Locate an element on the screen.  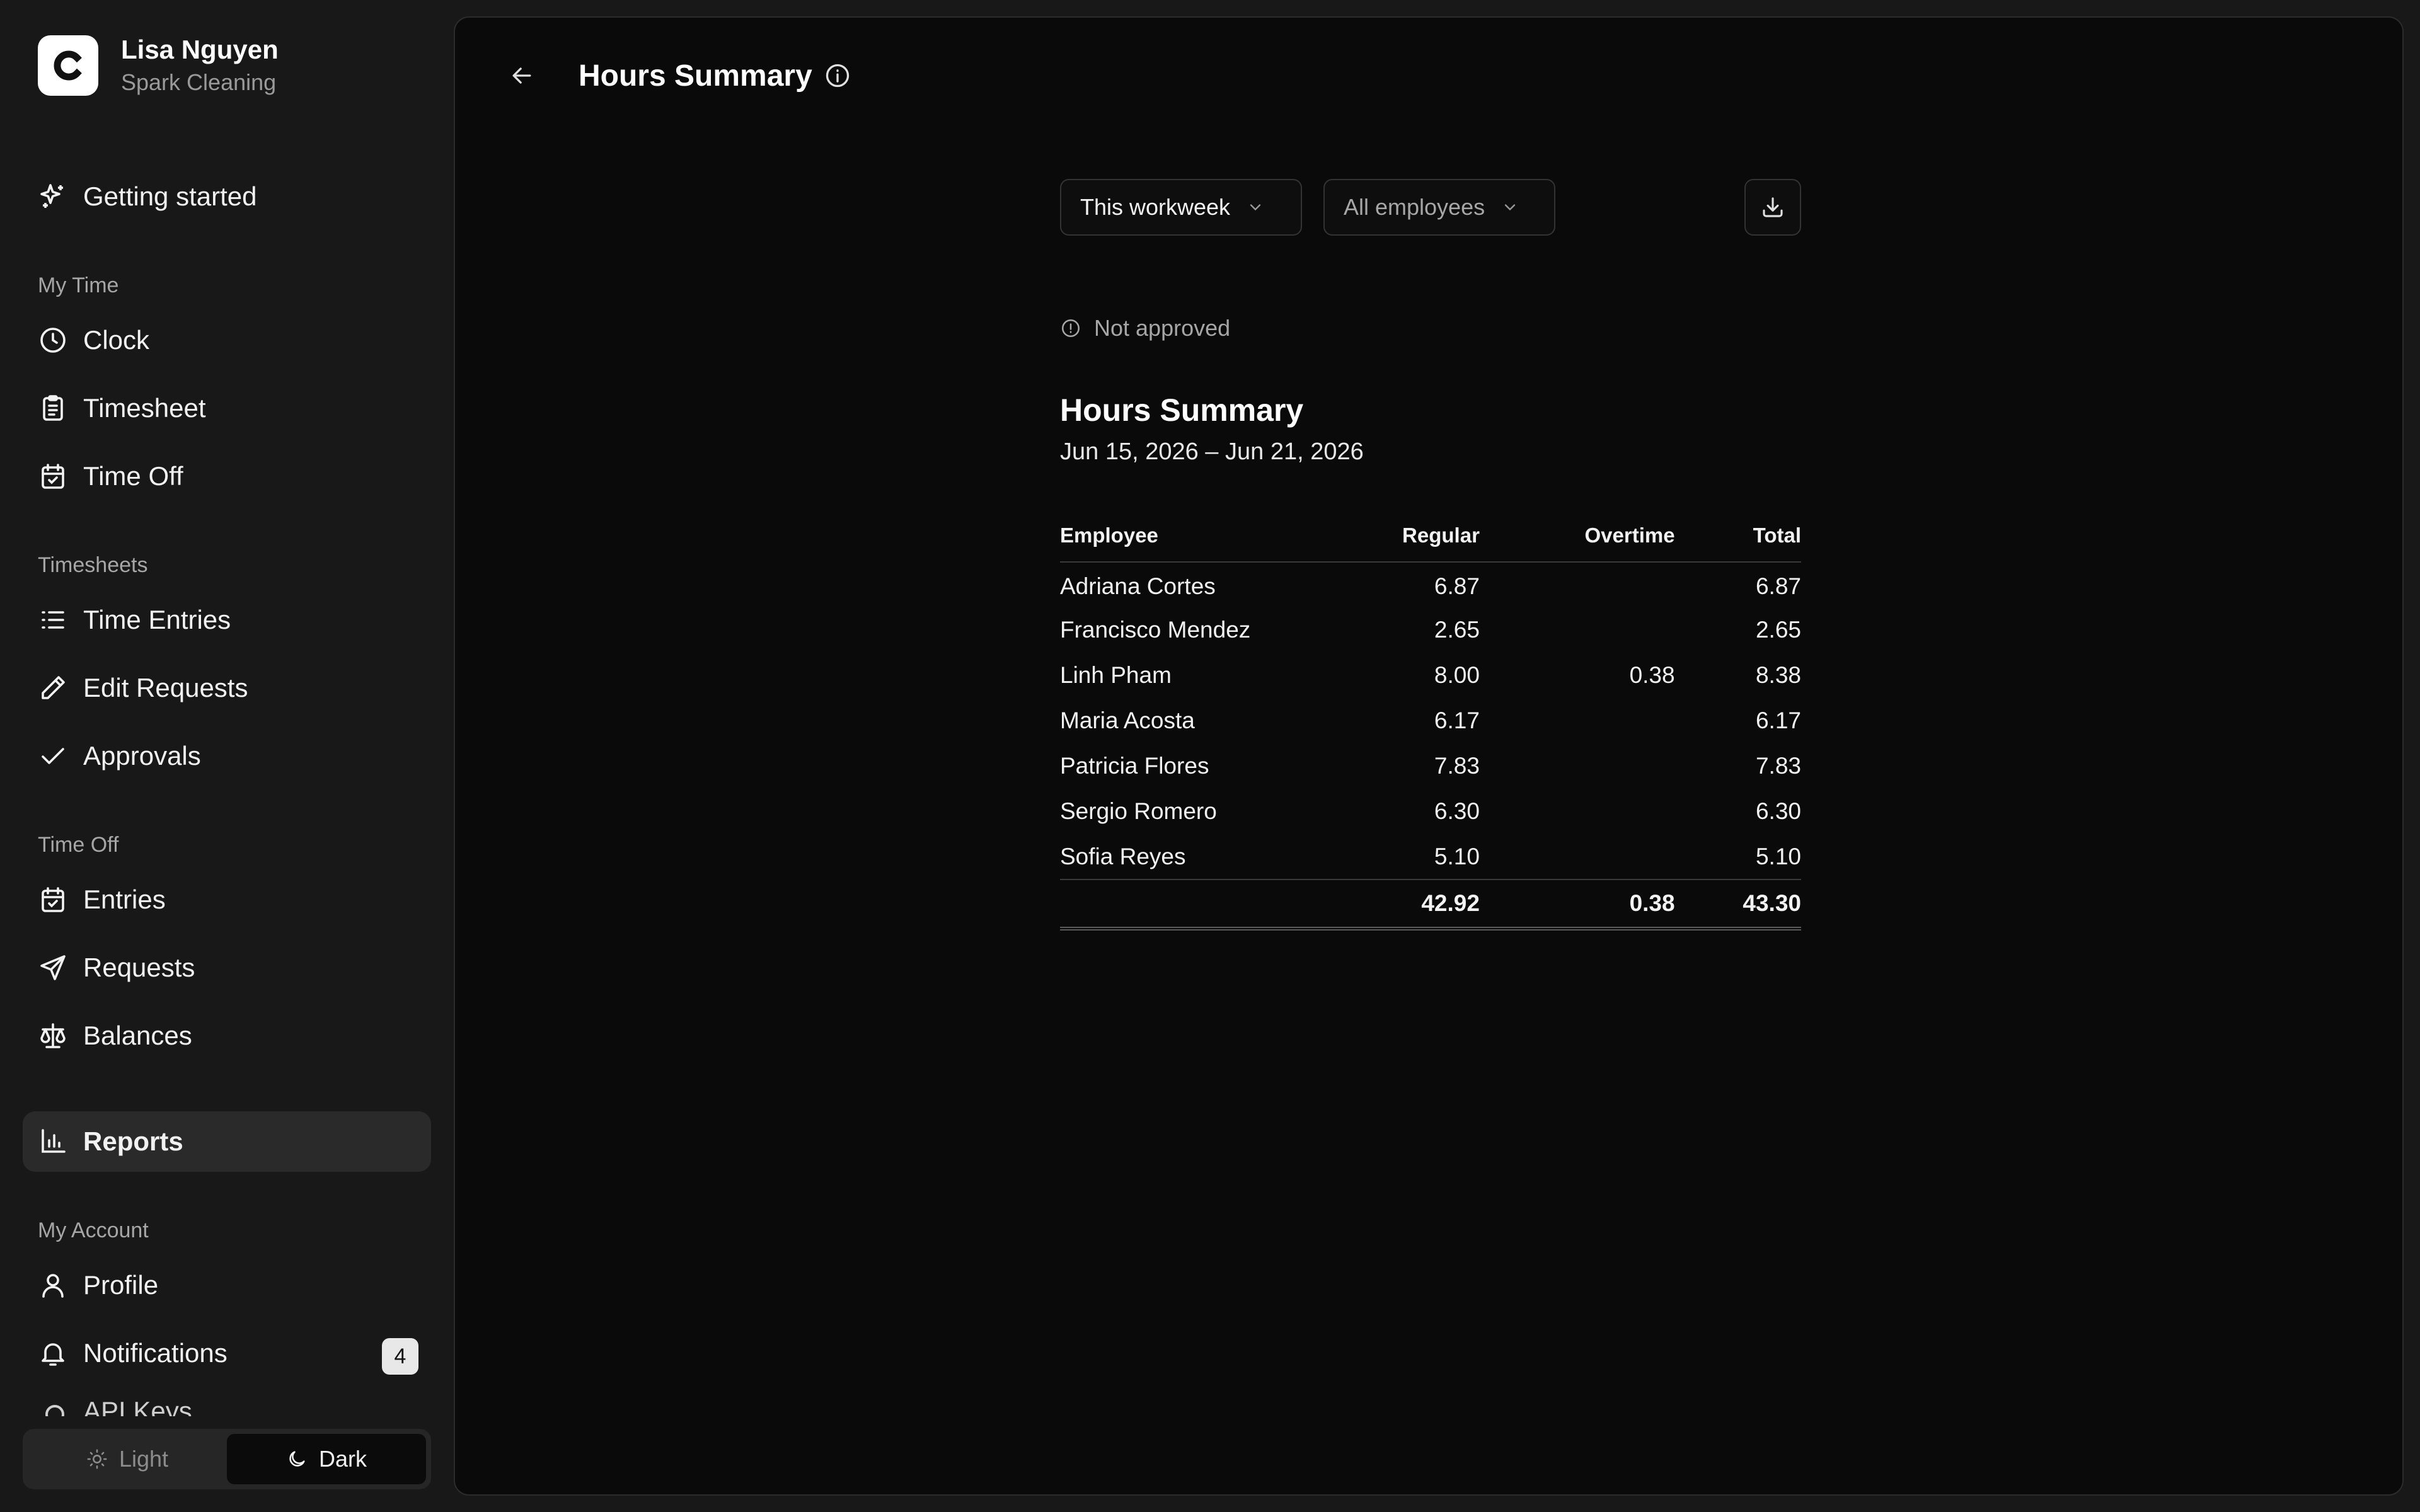
nav-time-off-entries: Entries is located at coordinates (227, 899).